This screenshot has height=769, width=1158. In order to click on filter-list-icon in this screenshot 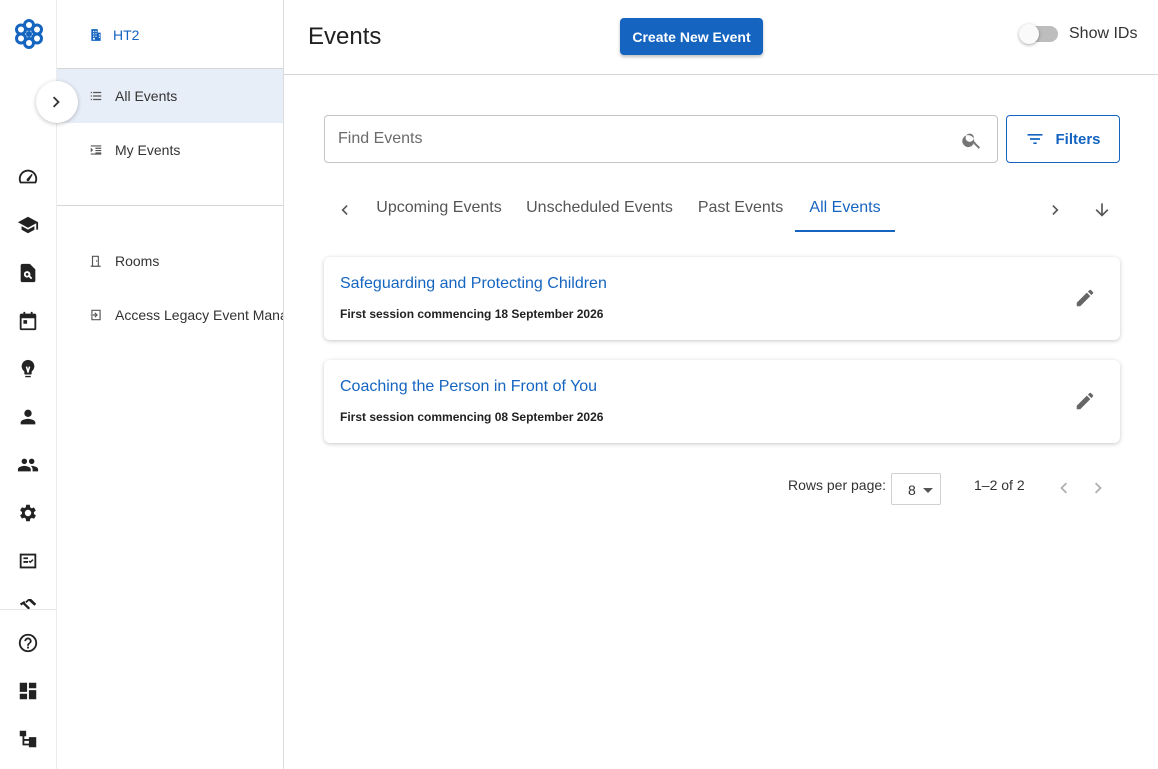, I will do `click(1035, 139)`.